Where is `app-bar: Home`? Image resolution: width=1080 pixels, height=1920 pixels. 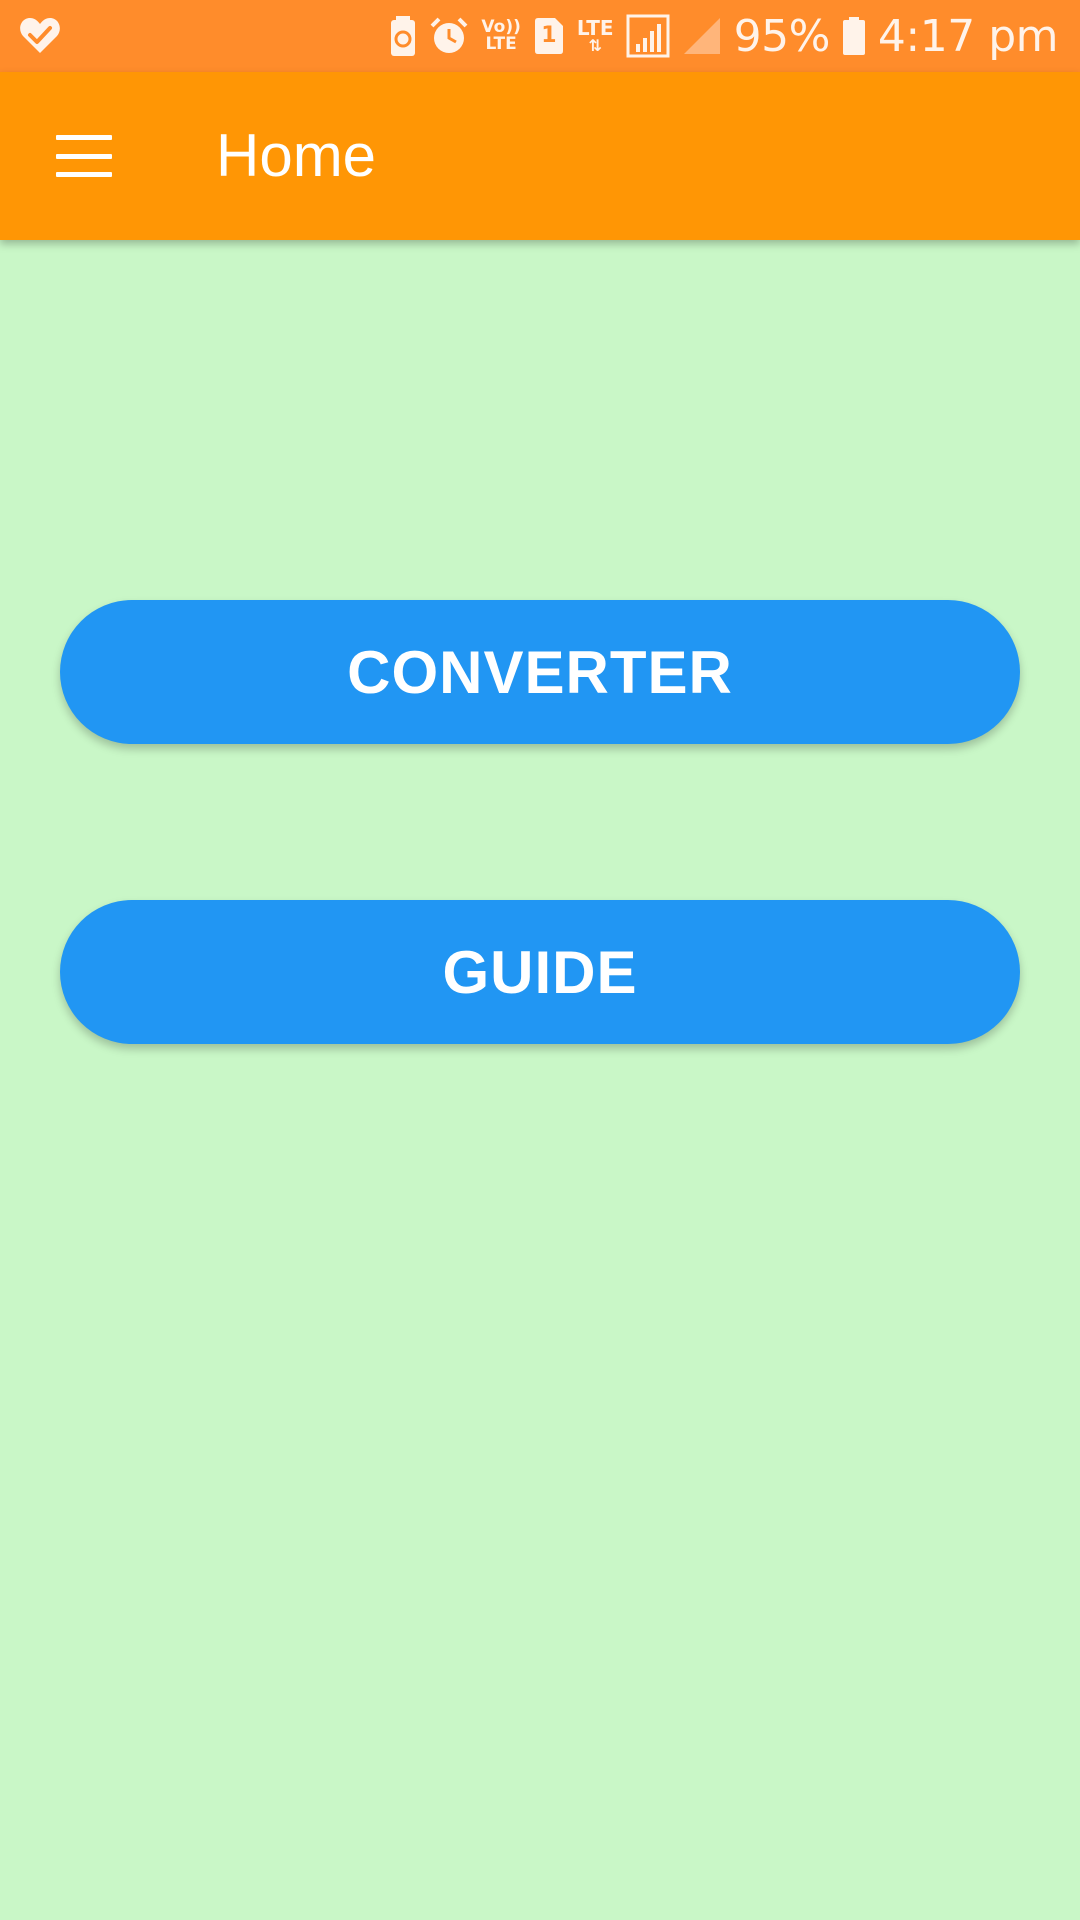 app-bar: Home is located at coordinates (540, 156).